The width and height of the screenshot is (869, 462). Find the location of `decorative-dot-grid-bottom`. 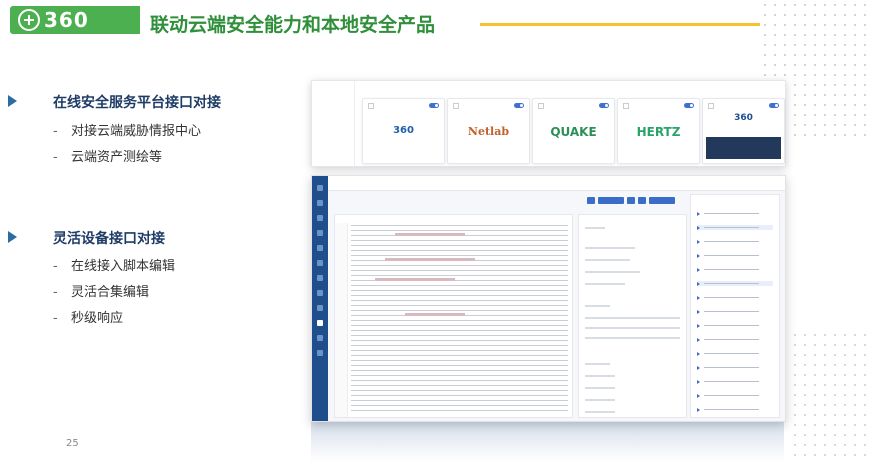

decorative-dot-grid-bottom is located at coordinates (829, 395).